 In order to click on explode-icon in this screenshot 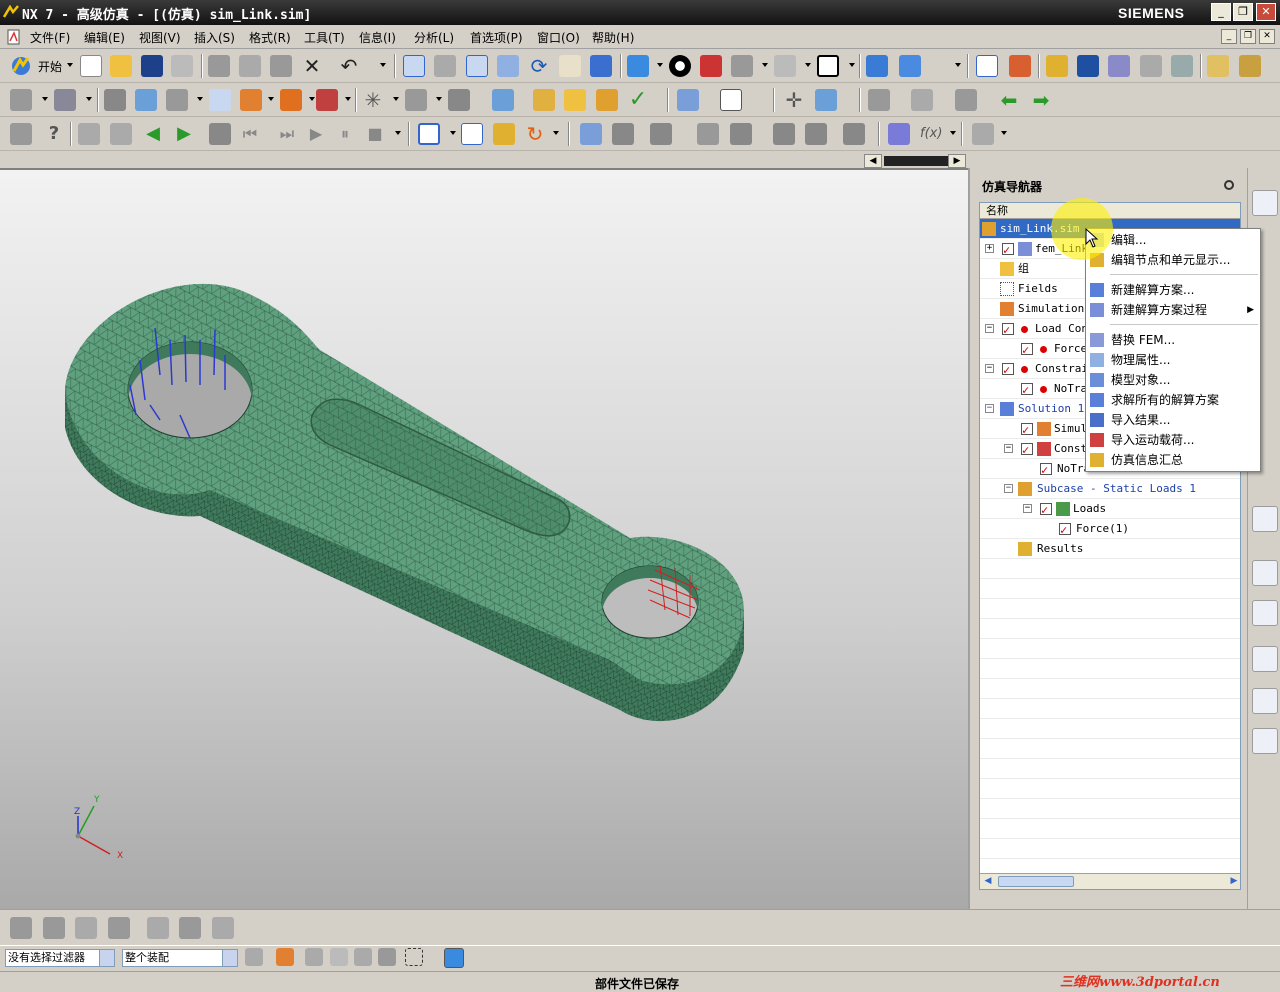, I will do `click(119, 928)`.